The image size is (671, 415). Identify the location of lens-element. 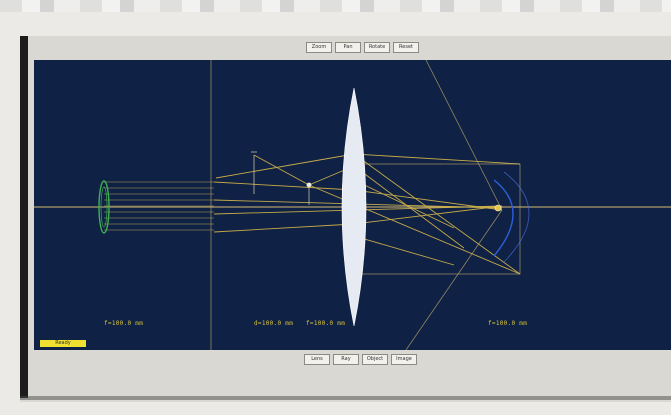
(354, 207).